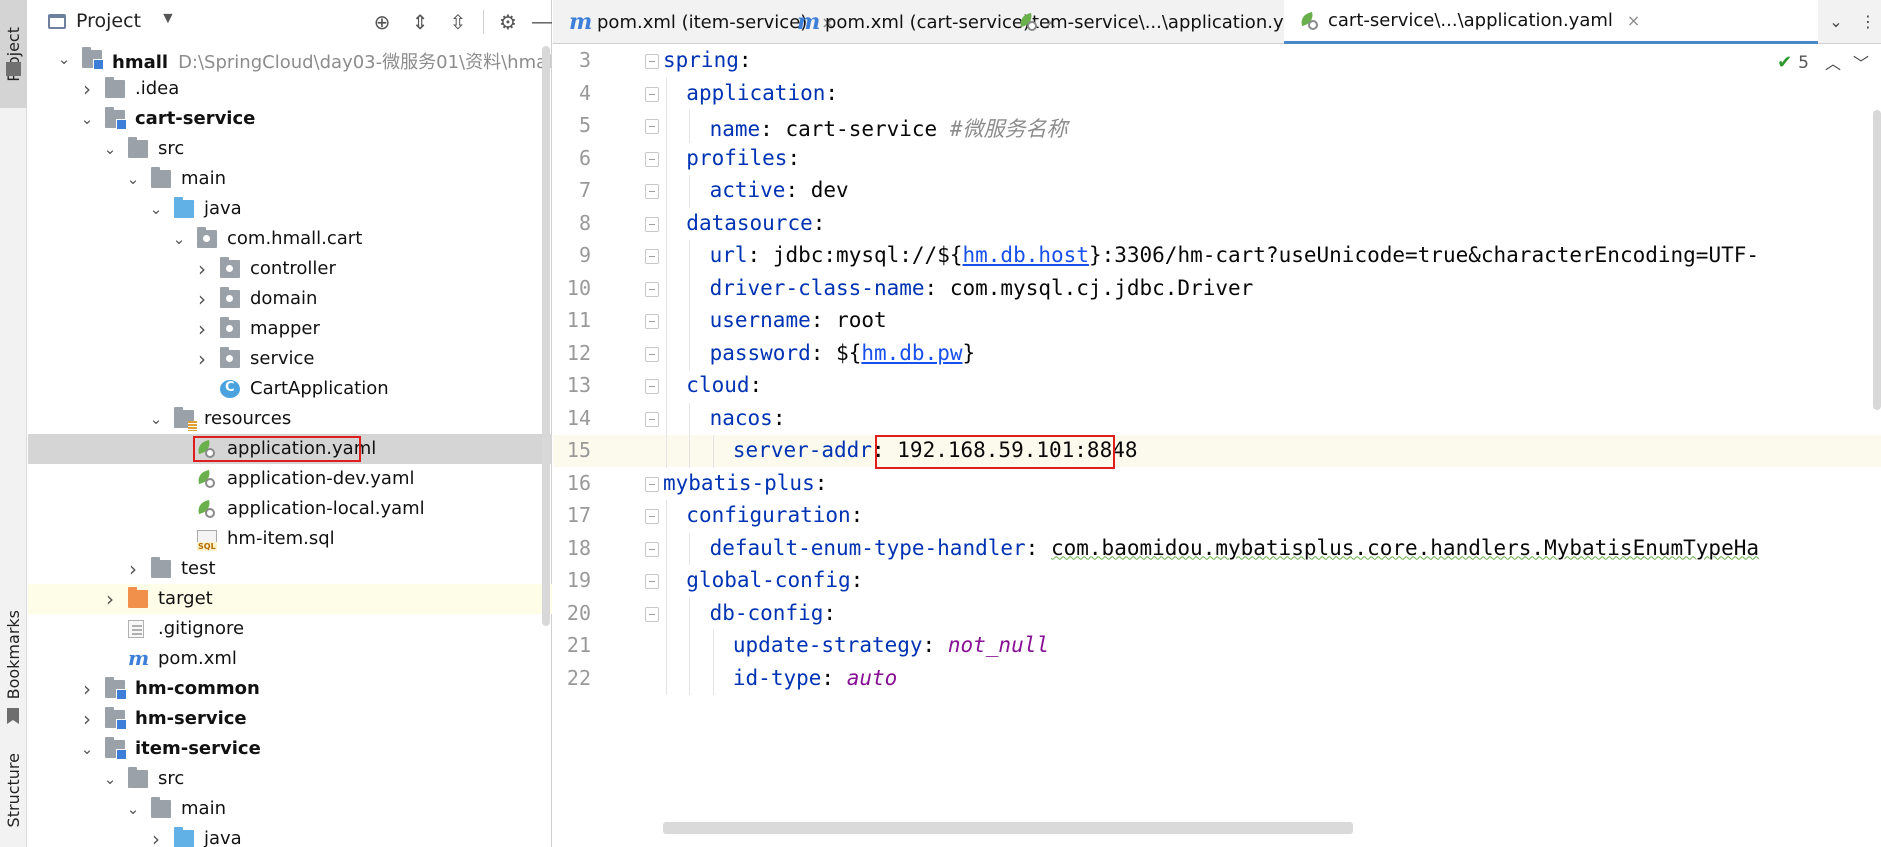  Describe the element at coordinates (1861, 62) in the screenshot. I see `next-highlight-icon: ﹀` at that location.